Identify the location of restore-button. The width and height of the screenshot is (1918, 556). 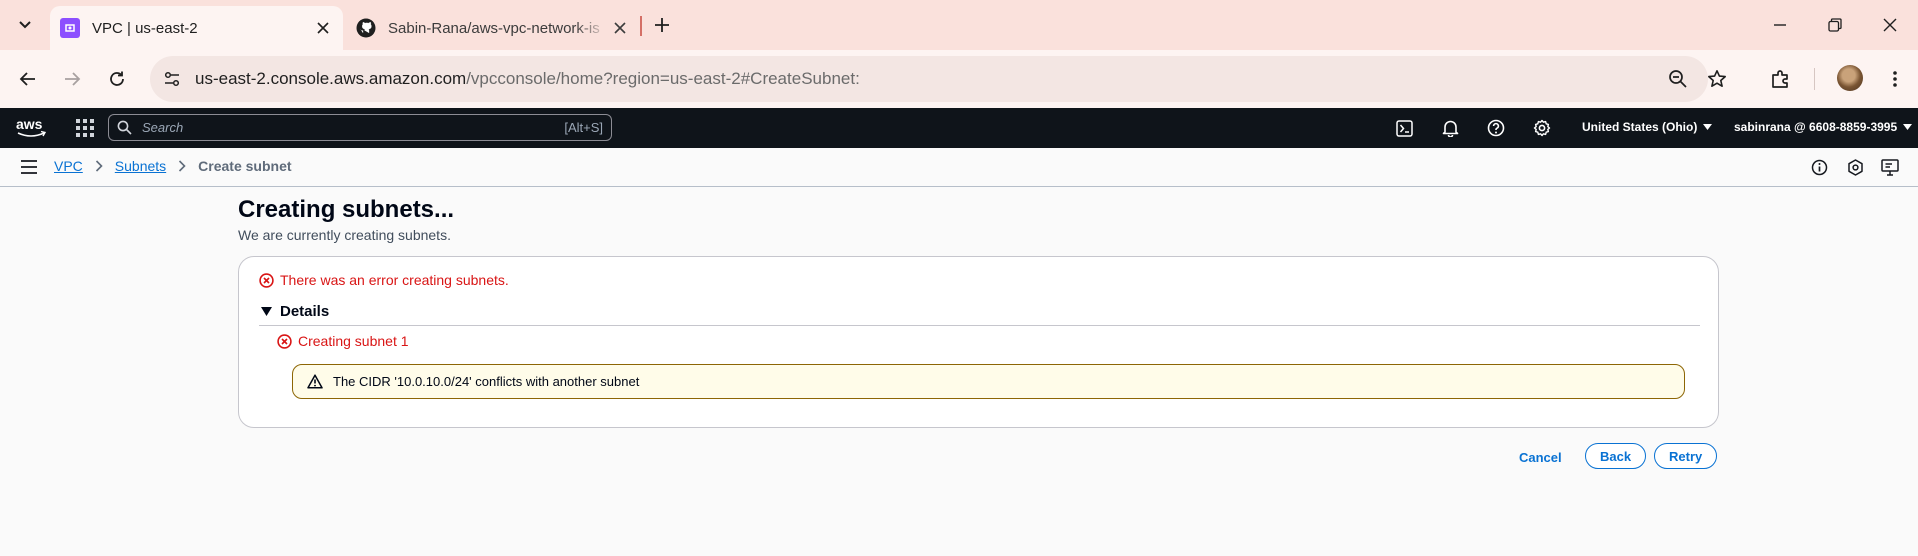
(1835, 25).